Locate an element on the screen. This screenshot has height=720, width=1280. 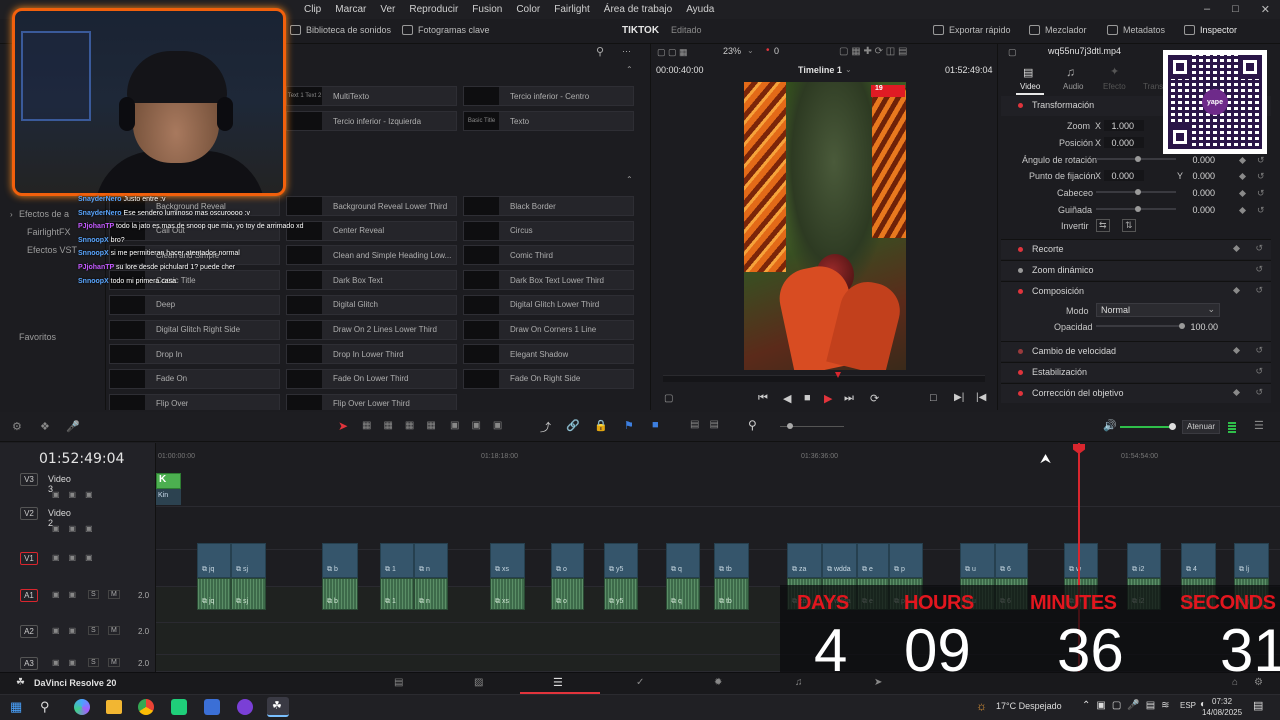
copilot-icon is located at coordinates (82, 707).